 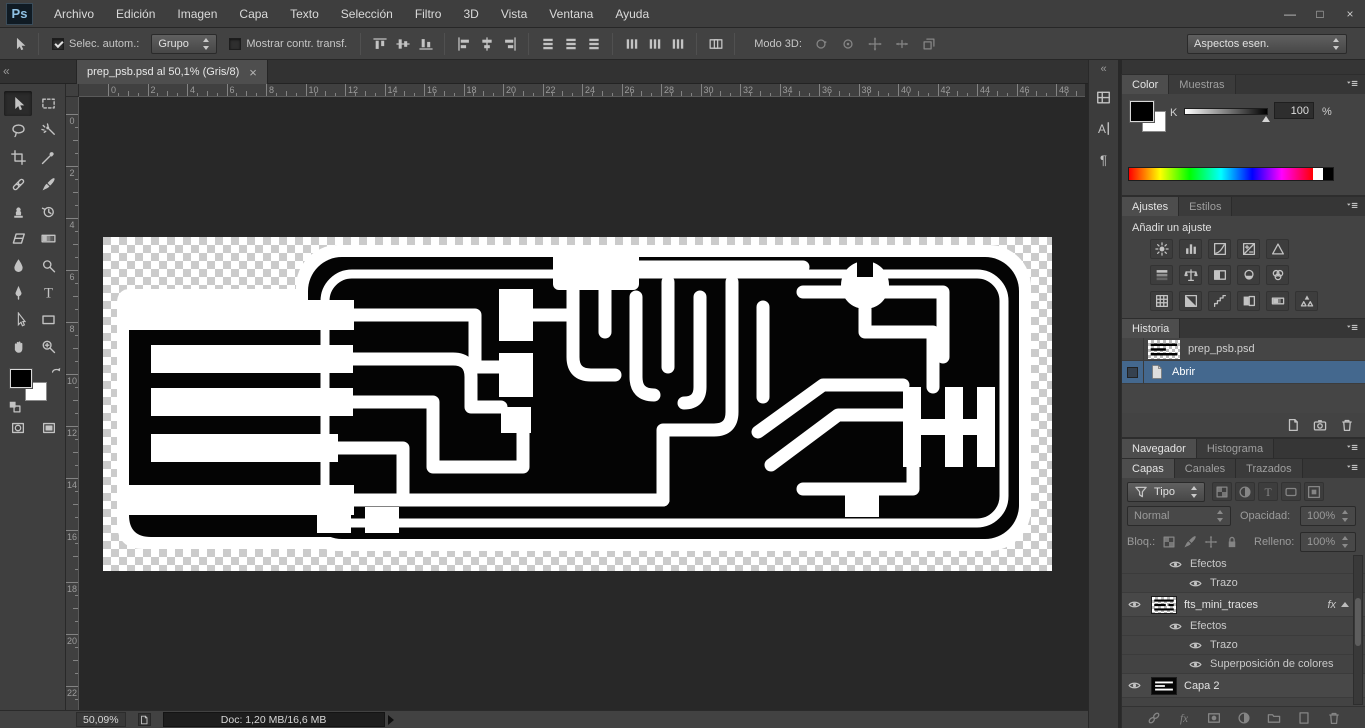 What do you see at coordinates (1132, 372) in the screenshot?
I see `history-checkbox` at bounding box center [1132, 372].